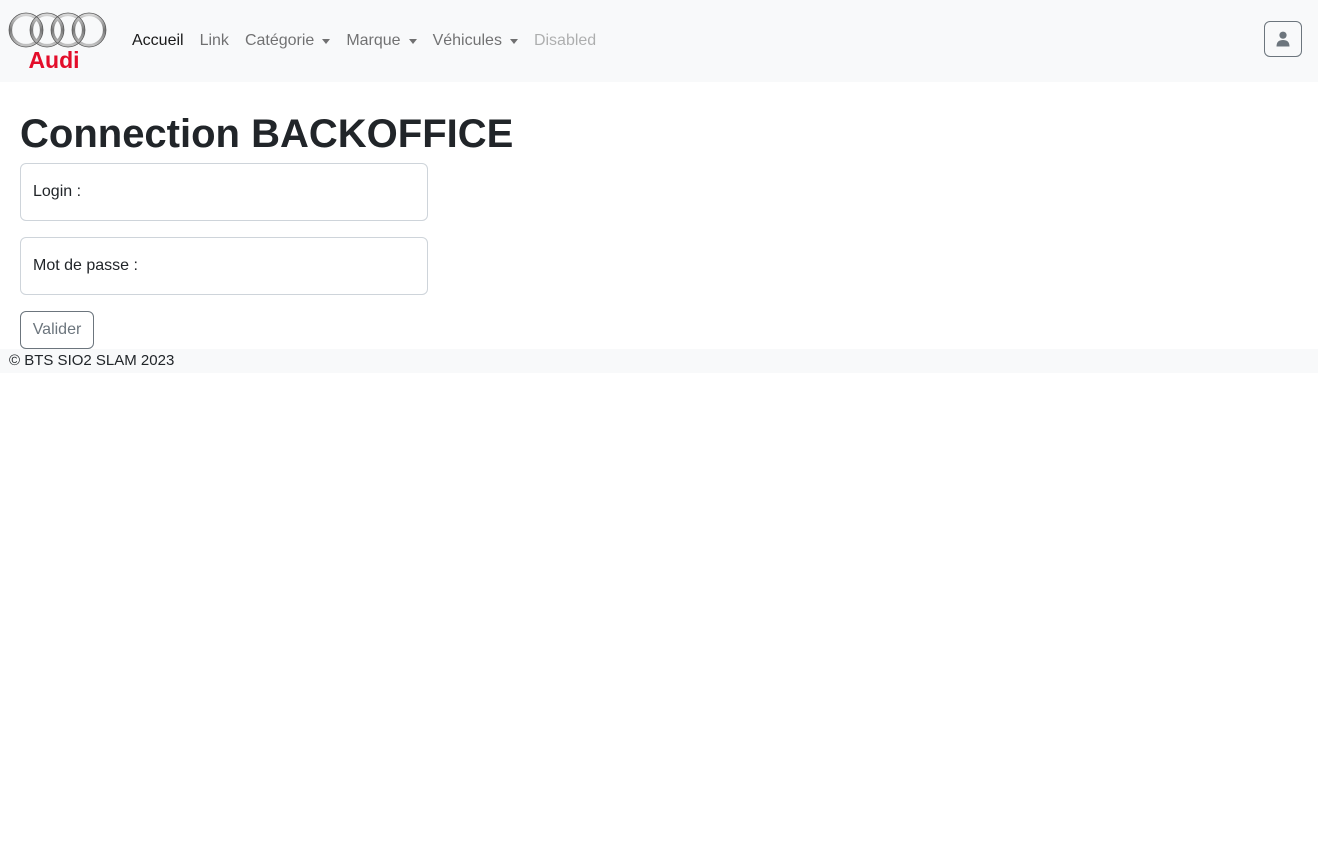 The image size is (1318, 863). Describe the element at coordinates (224, 192) in the screenshot. I see `login-field: Login :` at that location.